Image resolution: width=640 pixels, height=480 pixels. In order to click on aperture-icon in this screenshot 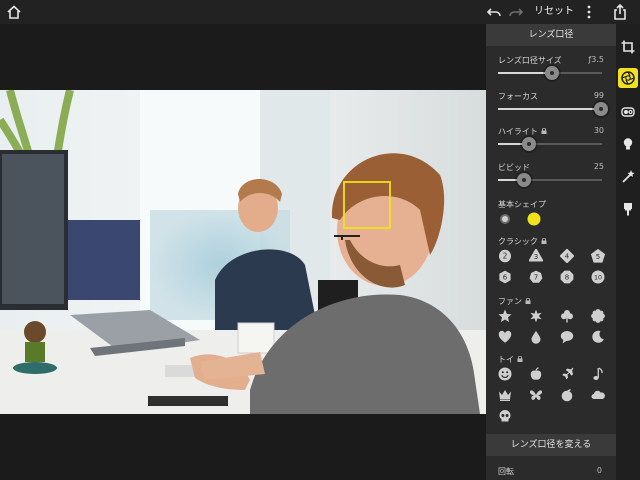, I will do `click(628, 78)`.